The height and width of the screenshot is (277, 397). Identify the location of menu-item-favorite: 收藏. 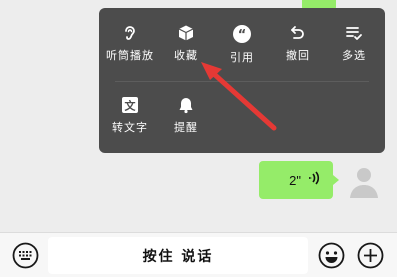
(186, 35).